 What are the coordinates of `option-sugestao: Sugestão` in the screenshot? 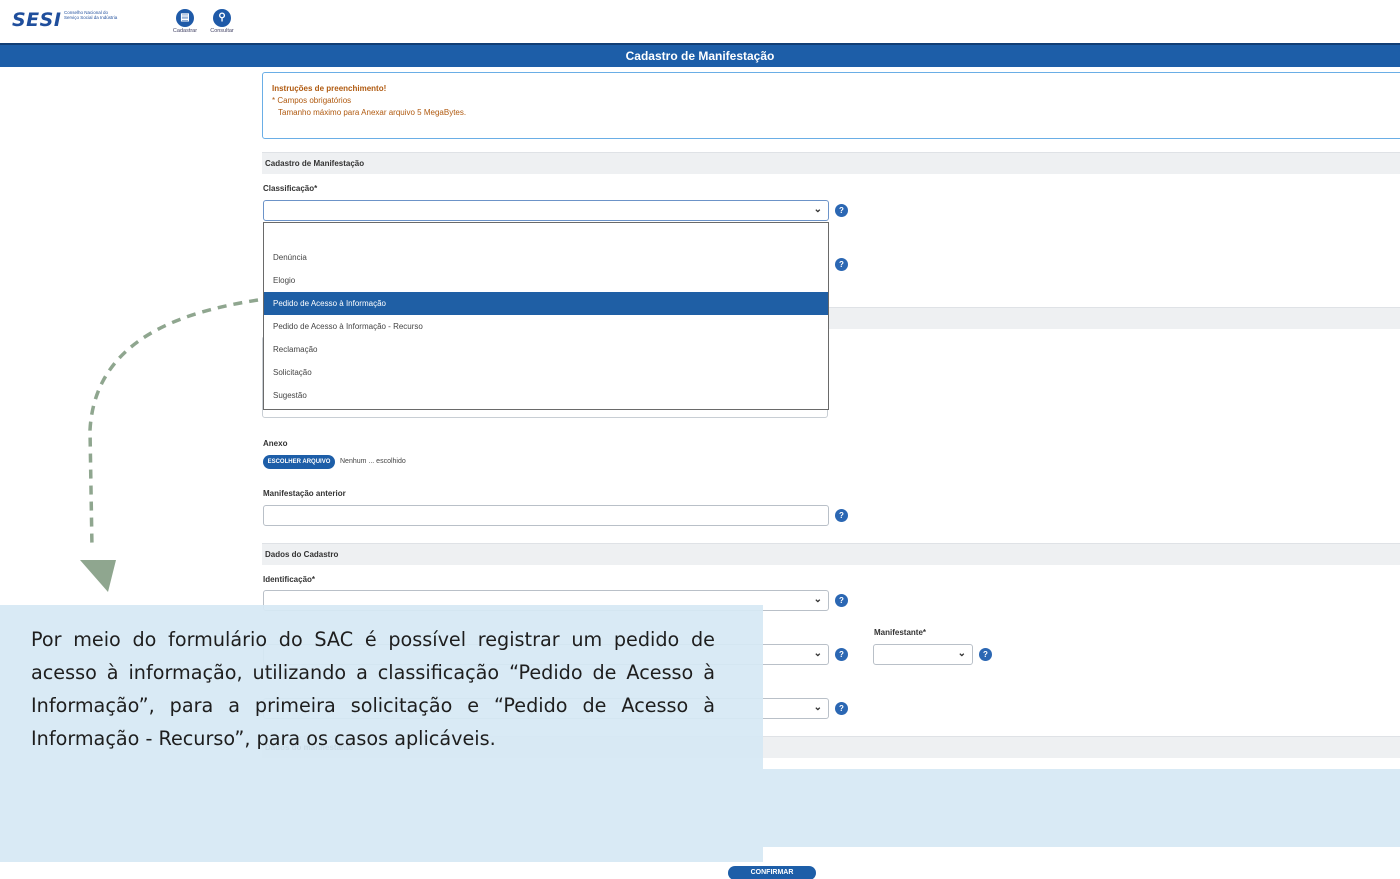 It's located at (546, 395).